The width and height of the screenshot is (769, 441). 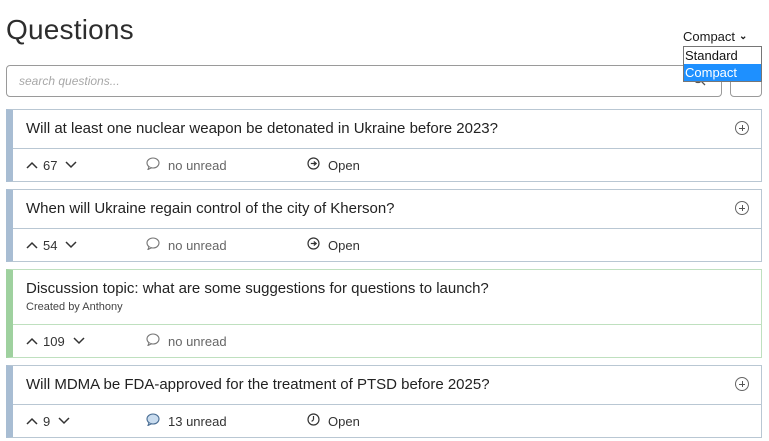 I want to click on vote-control: 109, so click(x=55, y=341).